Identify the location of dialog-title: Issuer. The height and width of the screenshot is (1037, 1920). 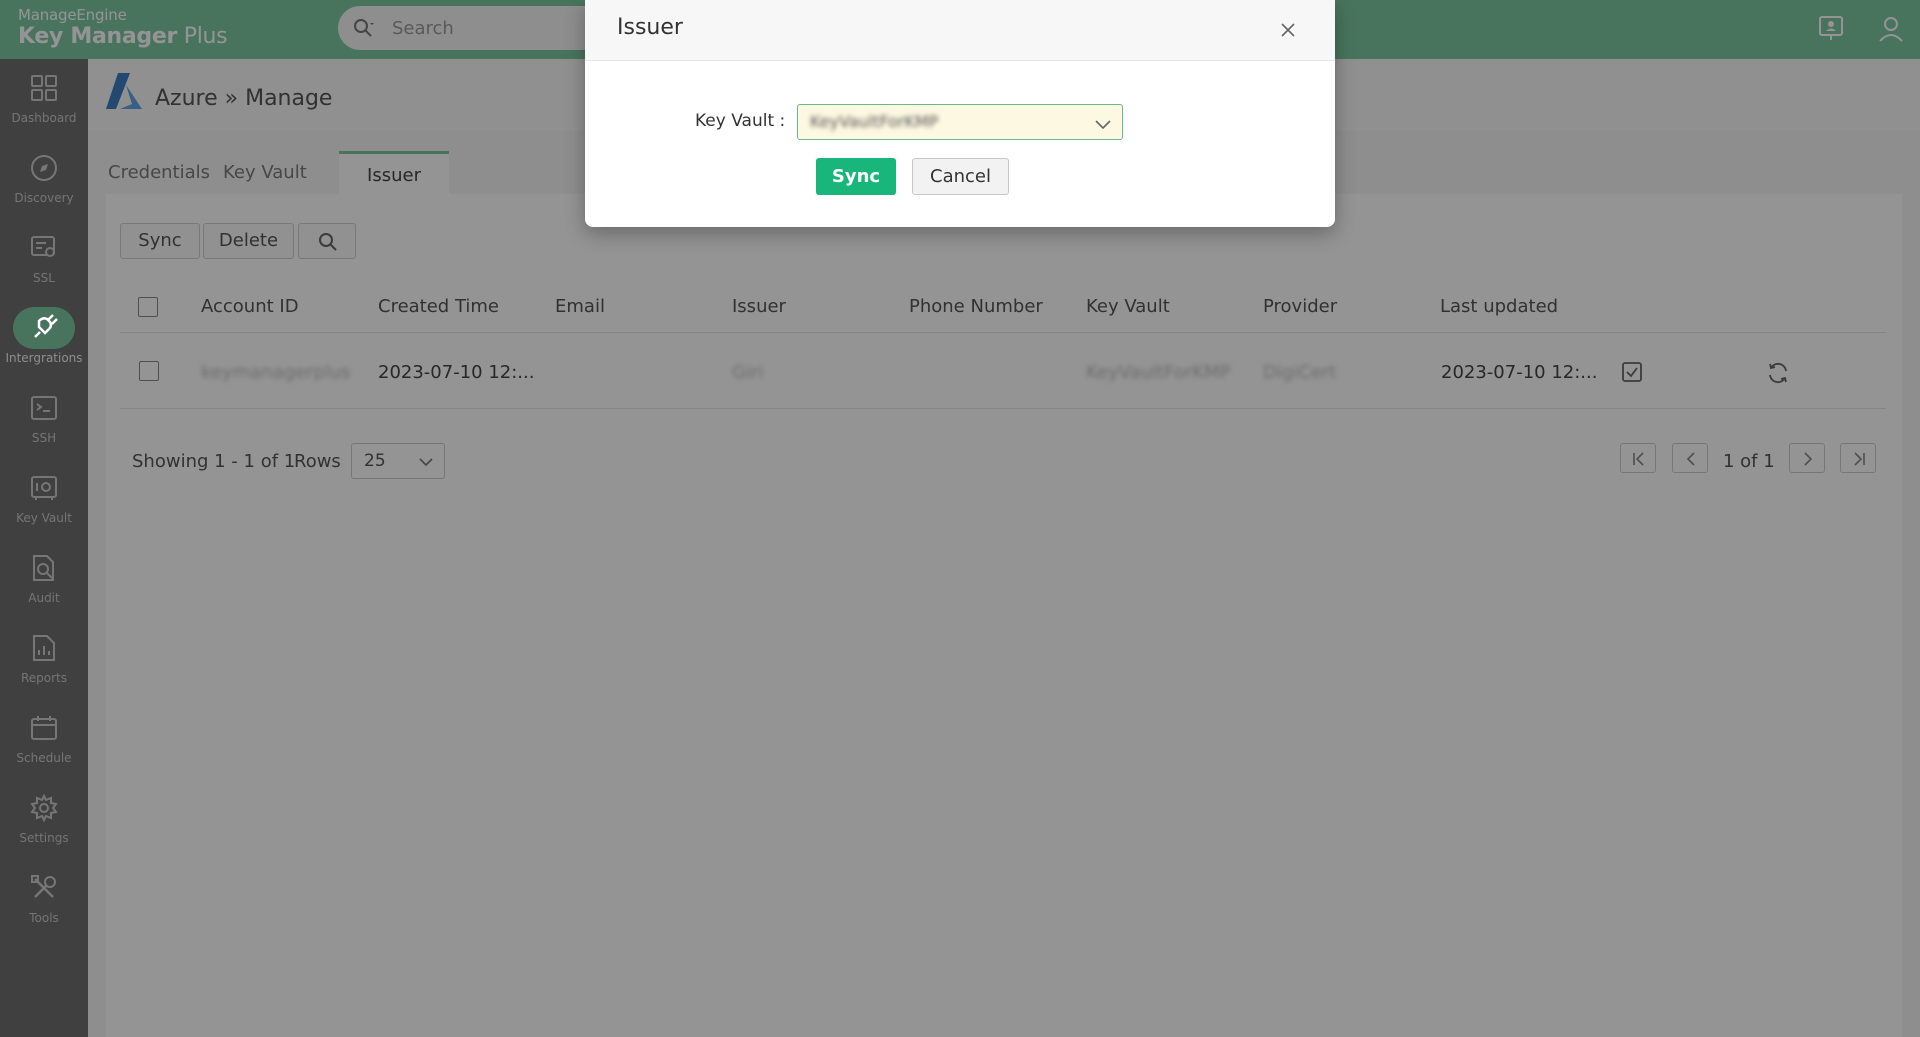
(650, 27).